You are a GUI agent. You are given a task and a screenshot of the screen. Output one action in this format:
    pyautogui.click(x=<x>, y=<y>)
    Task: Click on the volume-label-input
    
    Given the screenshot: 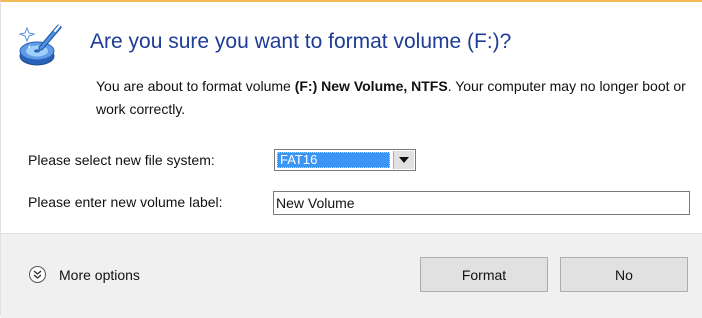 What is the action you would take?
    pyautogui.click(x=481, y=203)
    